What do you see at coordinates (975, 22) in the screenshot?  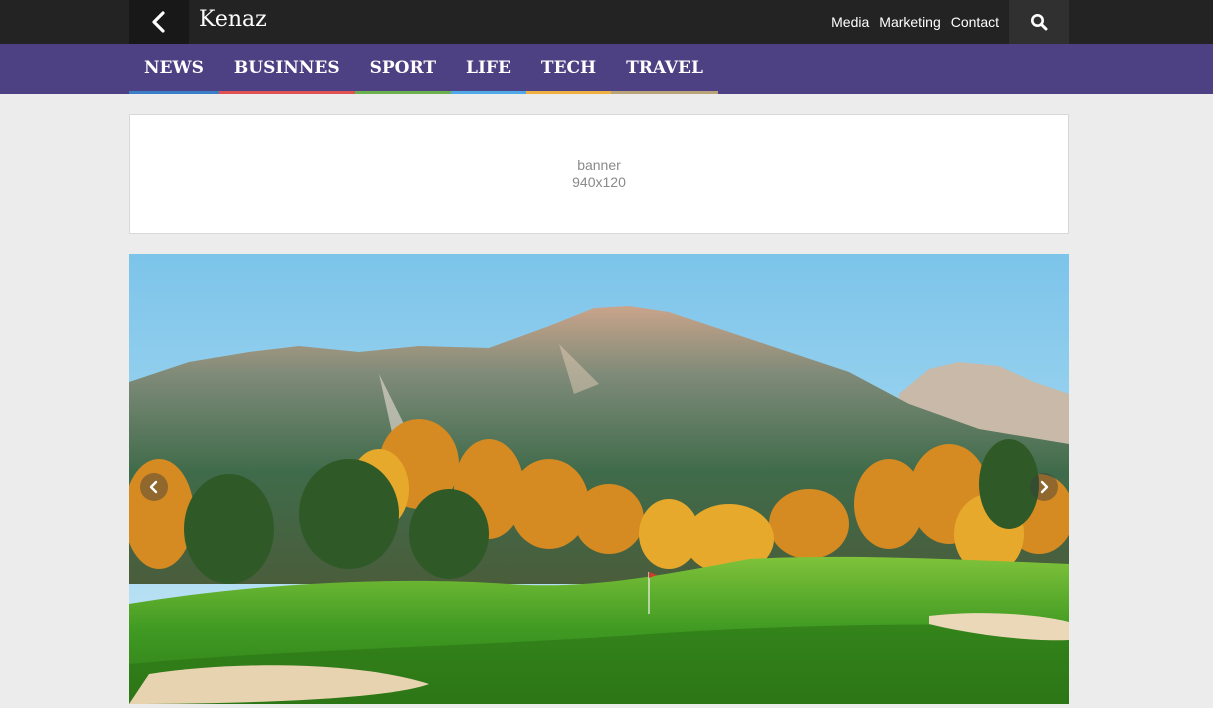 I see `top-link-contact: Contact` at bounding box center [975, 22].